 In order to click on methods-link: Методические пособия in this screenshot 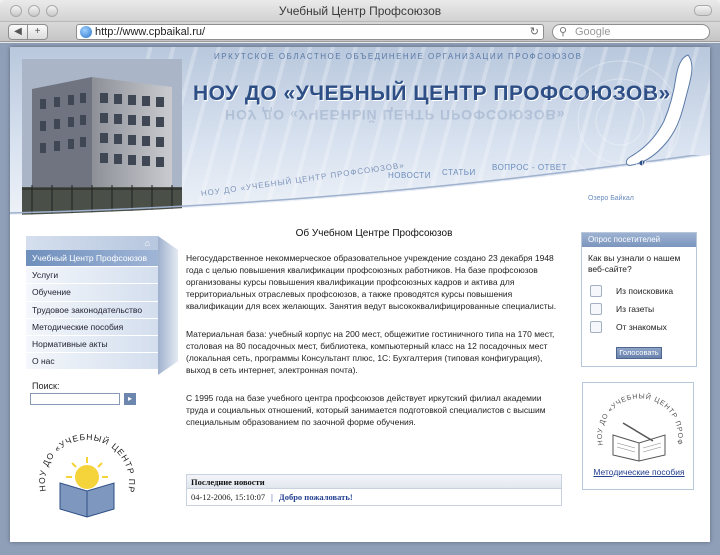, I will do `click(639, 472)`.